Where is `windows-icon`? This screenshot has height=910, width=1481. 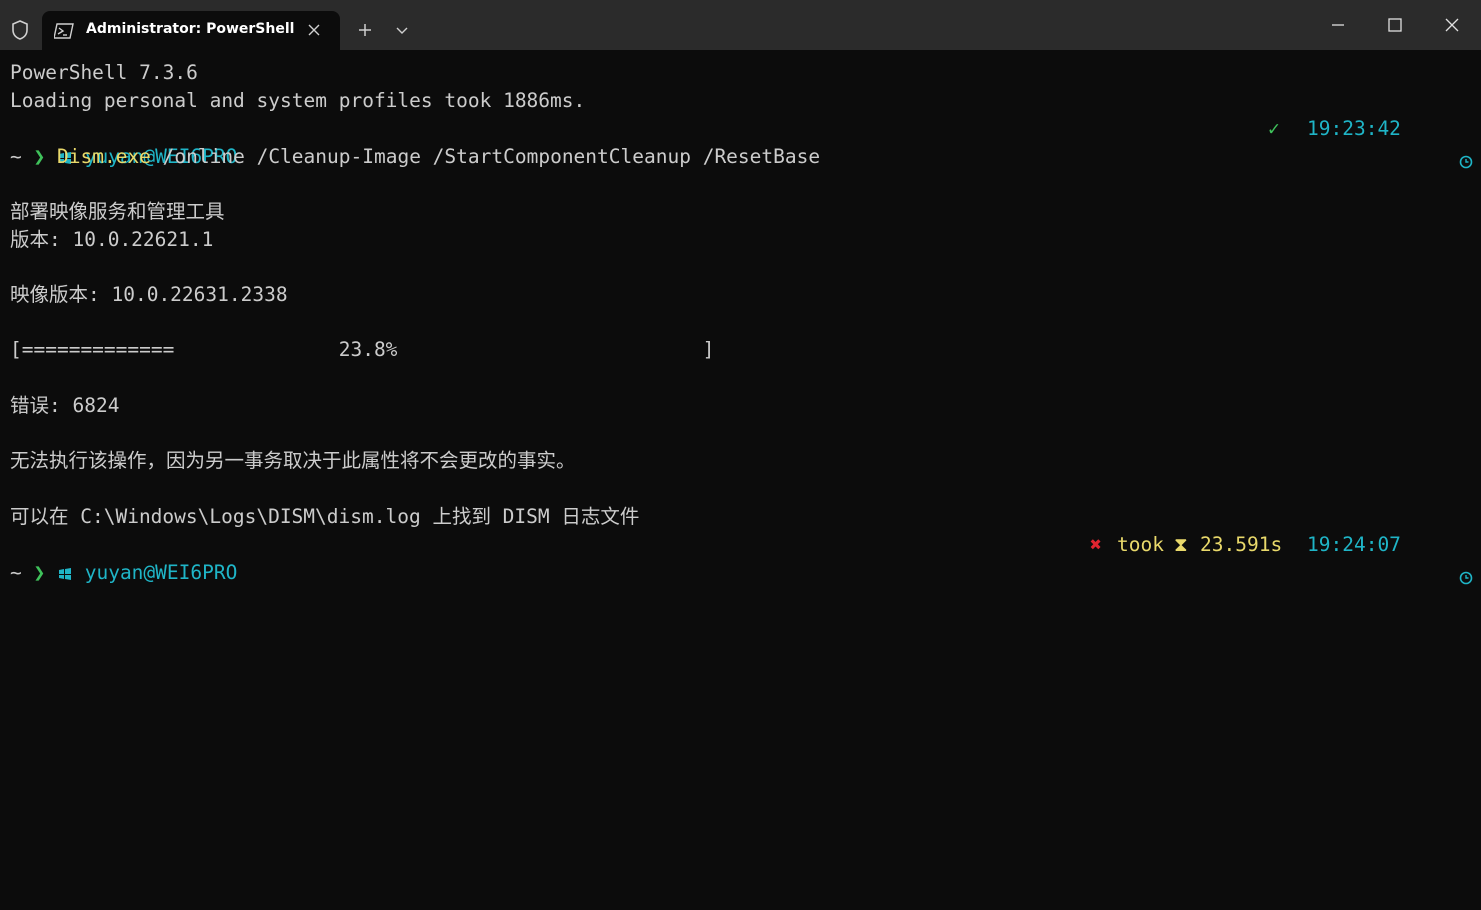
windows-icon is located at coordinates (65, 571).